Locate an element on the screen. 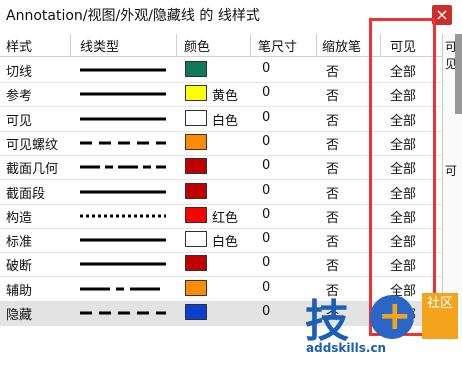 This screenshot has width=462, height=367. watermark-glyph: 技 is located at coordinates (327, 321).